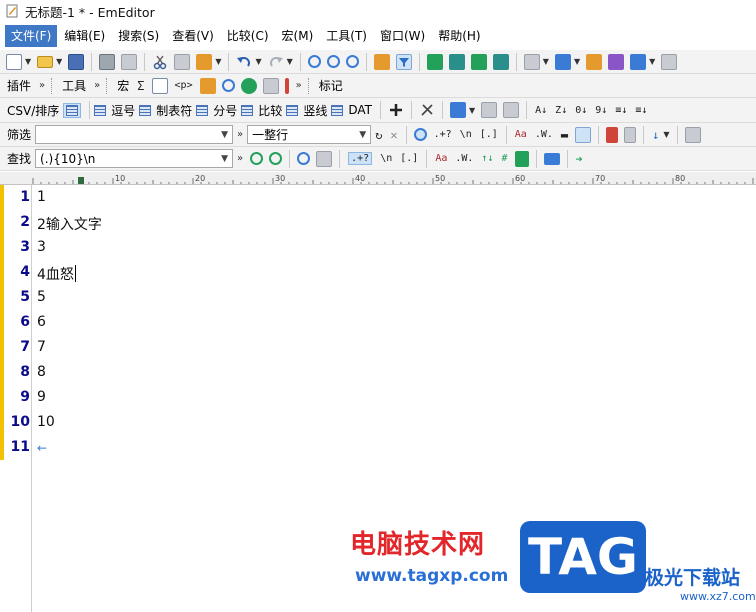  Describe the element at coordinates (378, 247) in the screenshot. I see `editor-line: 33` at that location.